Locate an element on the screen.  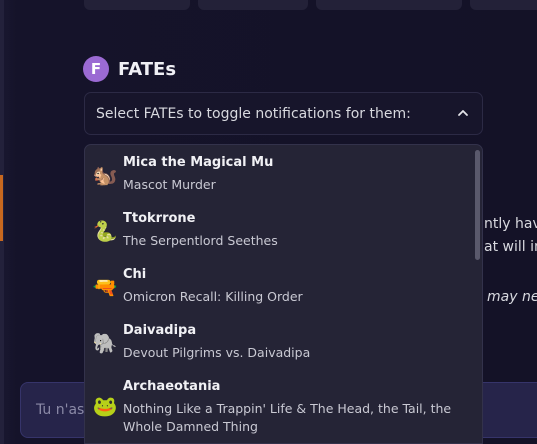
elephant-icon: 🐘 is located at coordinates (105, 343).